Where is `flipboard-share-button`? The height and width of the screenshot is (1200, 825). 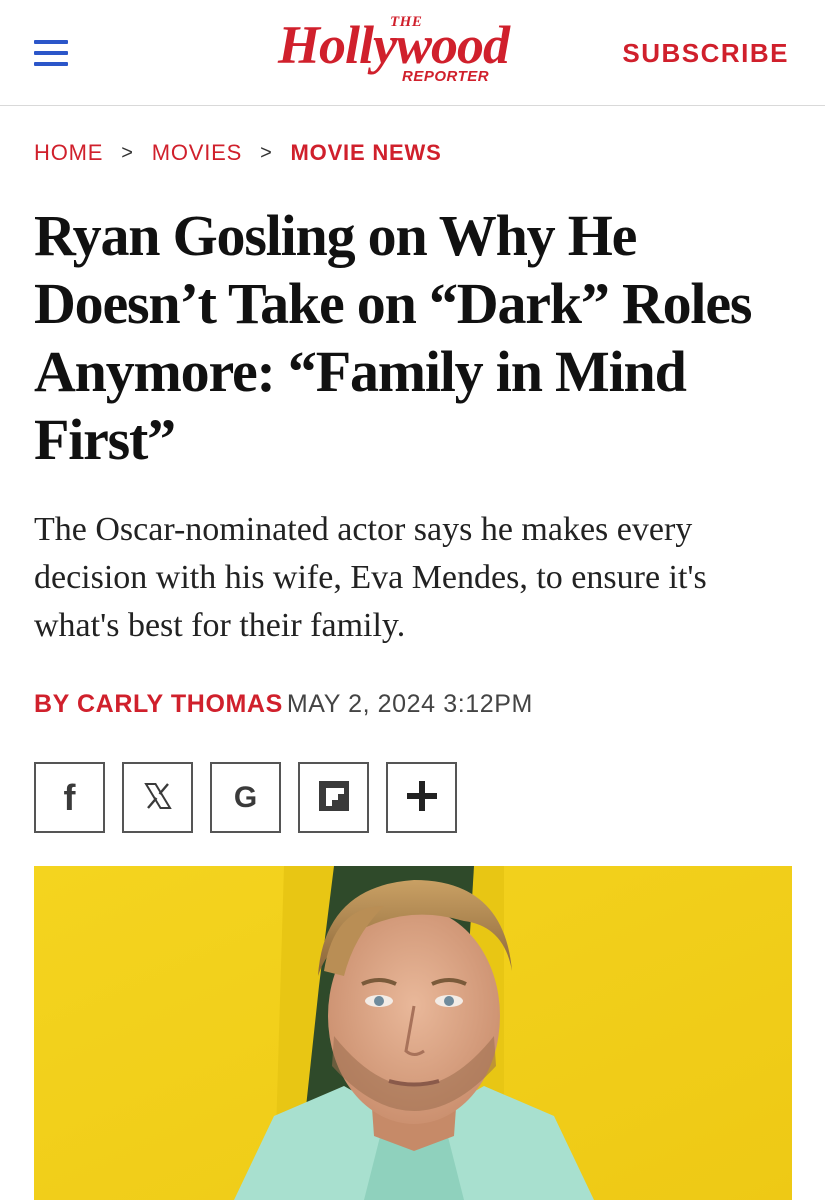 flipboard-share-button is located at coordinates (333, 797).